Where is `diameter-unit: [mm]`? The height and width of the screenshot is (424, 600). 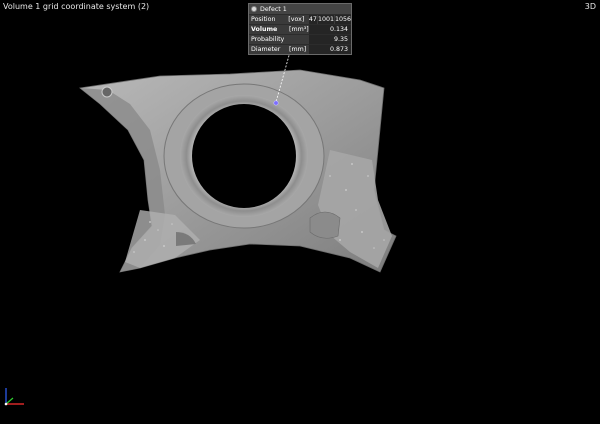 diameter-unit: [mm] is located at coordinates (298, 49).